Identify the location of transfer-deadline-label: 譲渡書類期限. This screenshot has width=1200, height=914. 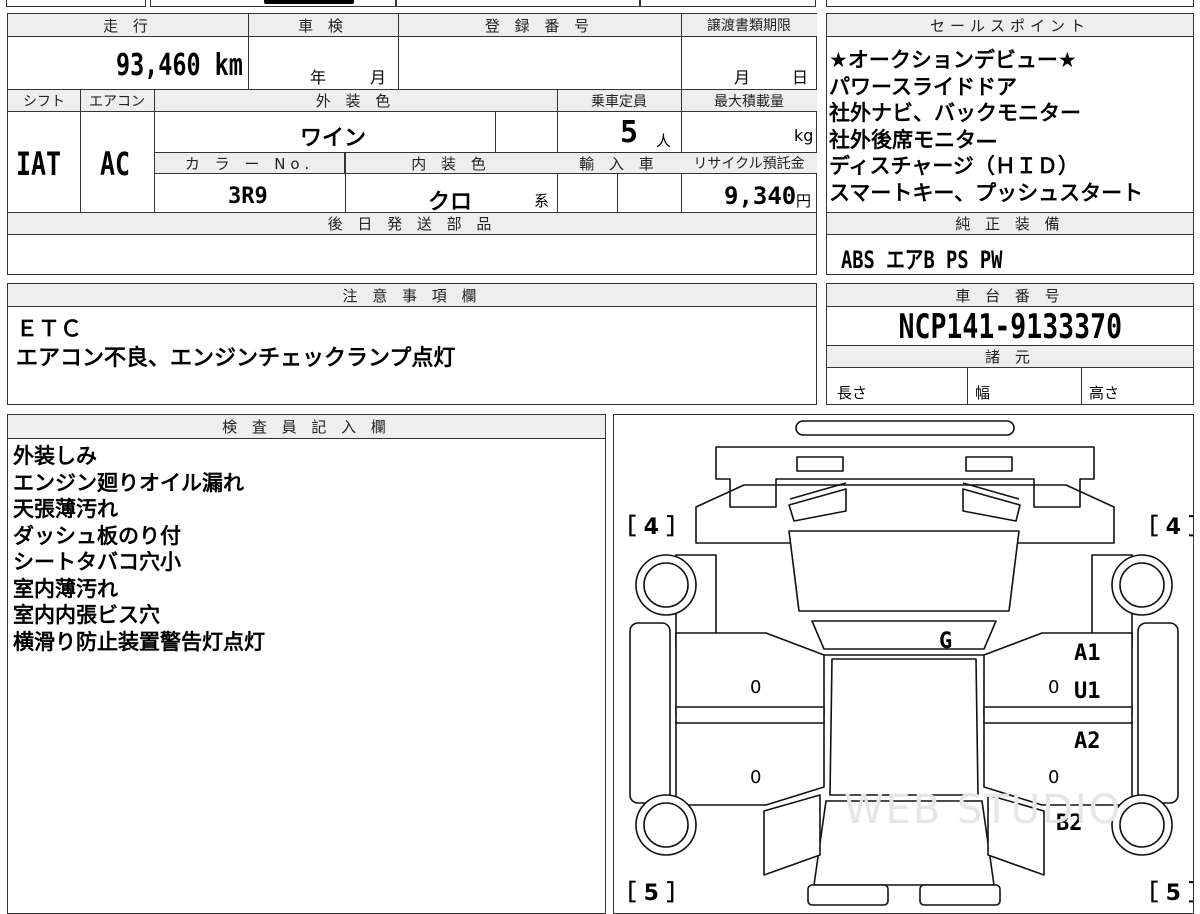
(749, 25).